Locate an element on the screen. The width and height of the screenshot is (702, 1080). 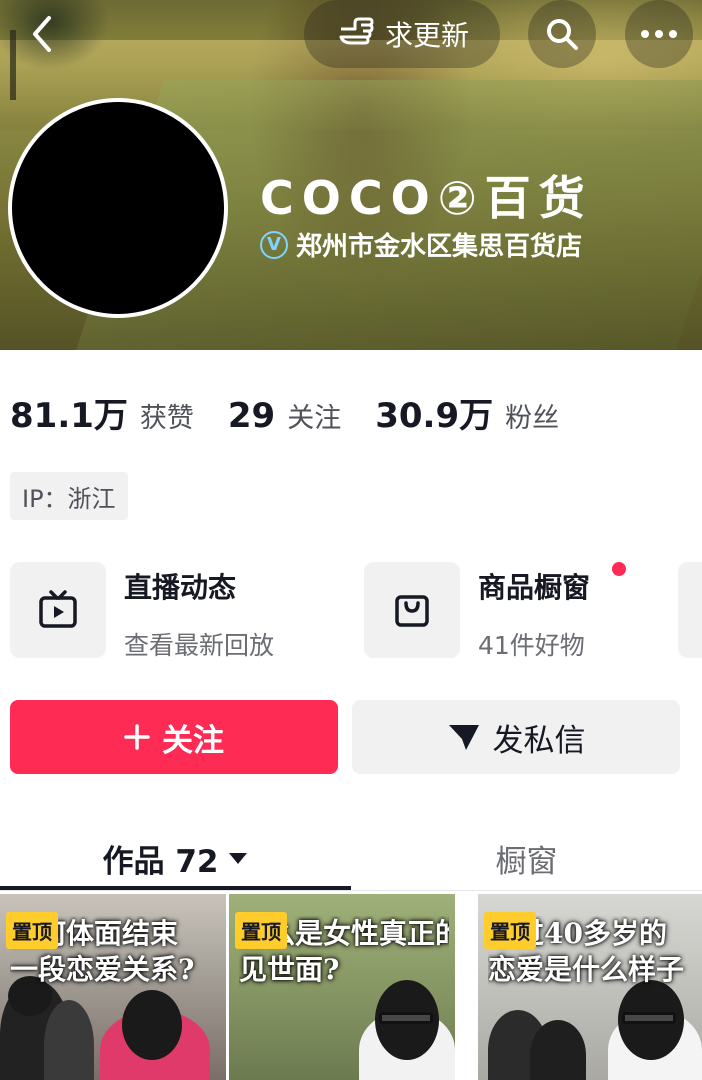
live-feed-title: 直播动态 is located at coordinates (180, 586).